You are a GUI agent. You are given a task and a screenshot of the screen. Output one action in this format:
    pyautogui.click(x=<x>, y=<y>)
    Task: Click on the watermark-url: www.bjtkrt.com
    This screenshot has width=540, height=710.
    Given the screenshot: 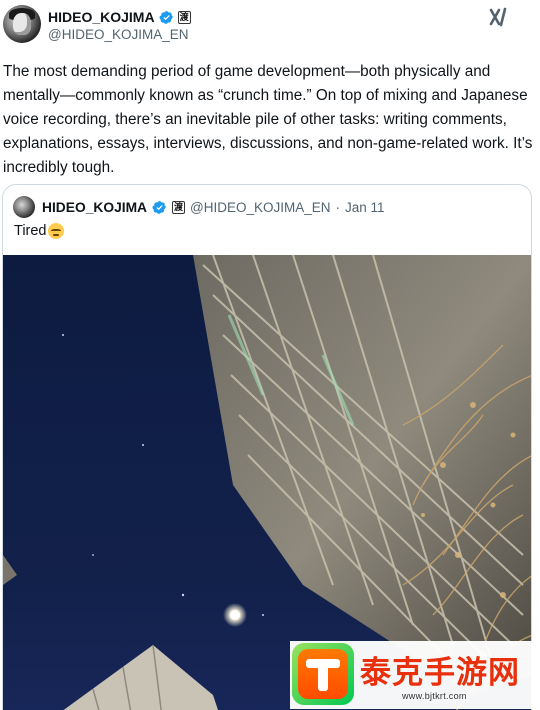 What is the action you would take?
    pyautogui.click(x=434, y=696)
    